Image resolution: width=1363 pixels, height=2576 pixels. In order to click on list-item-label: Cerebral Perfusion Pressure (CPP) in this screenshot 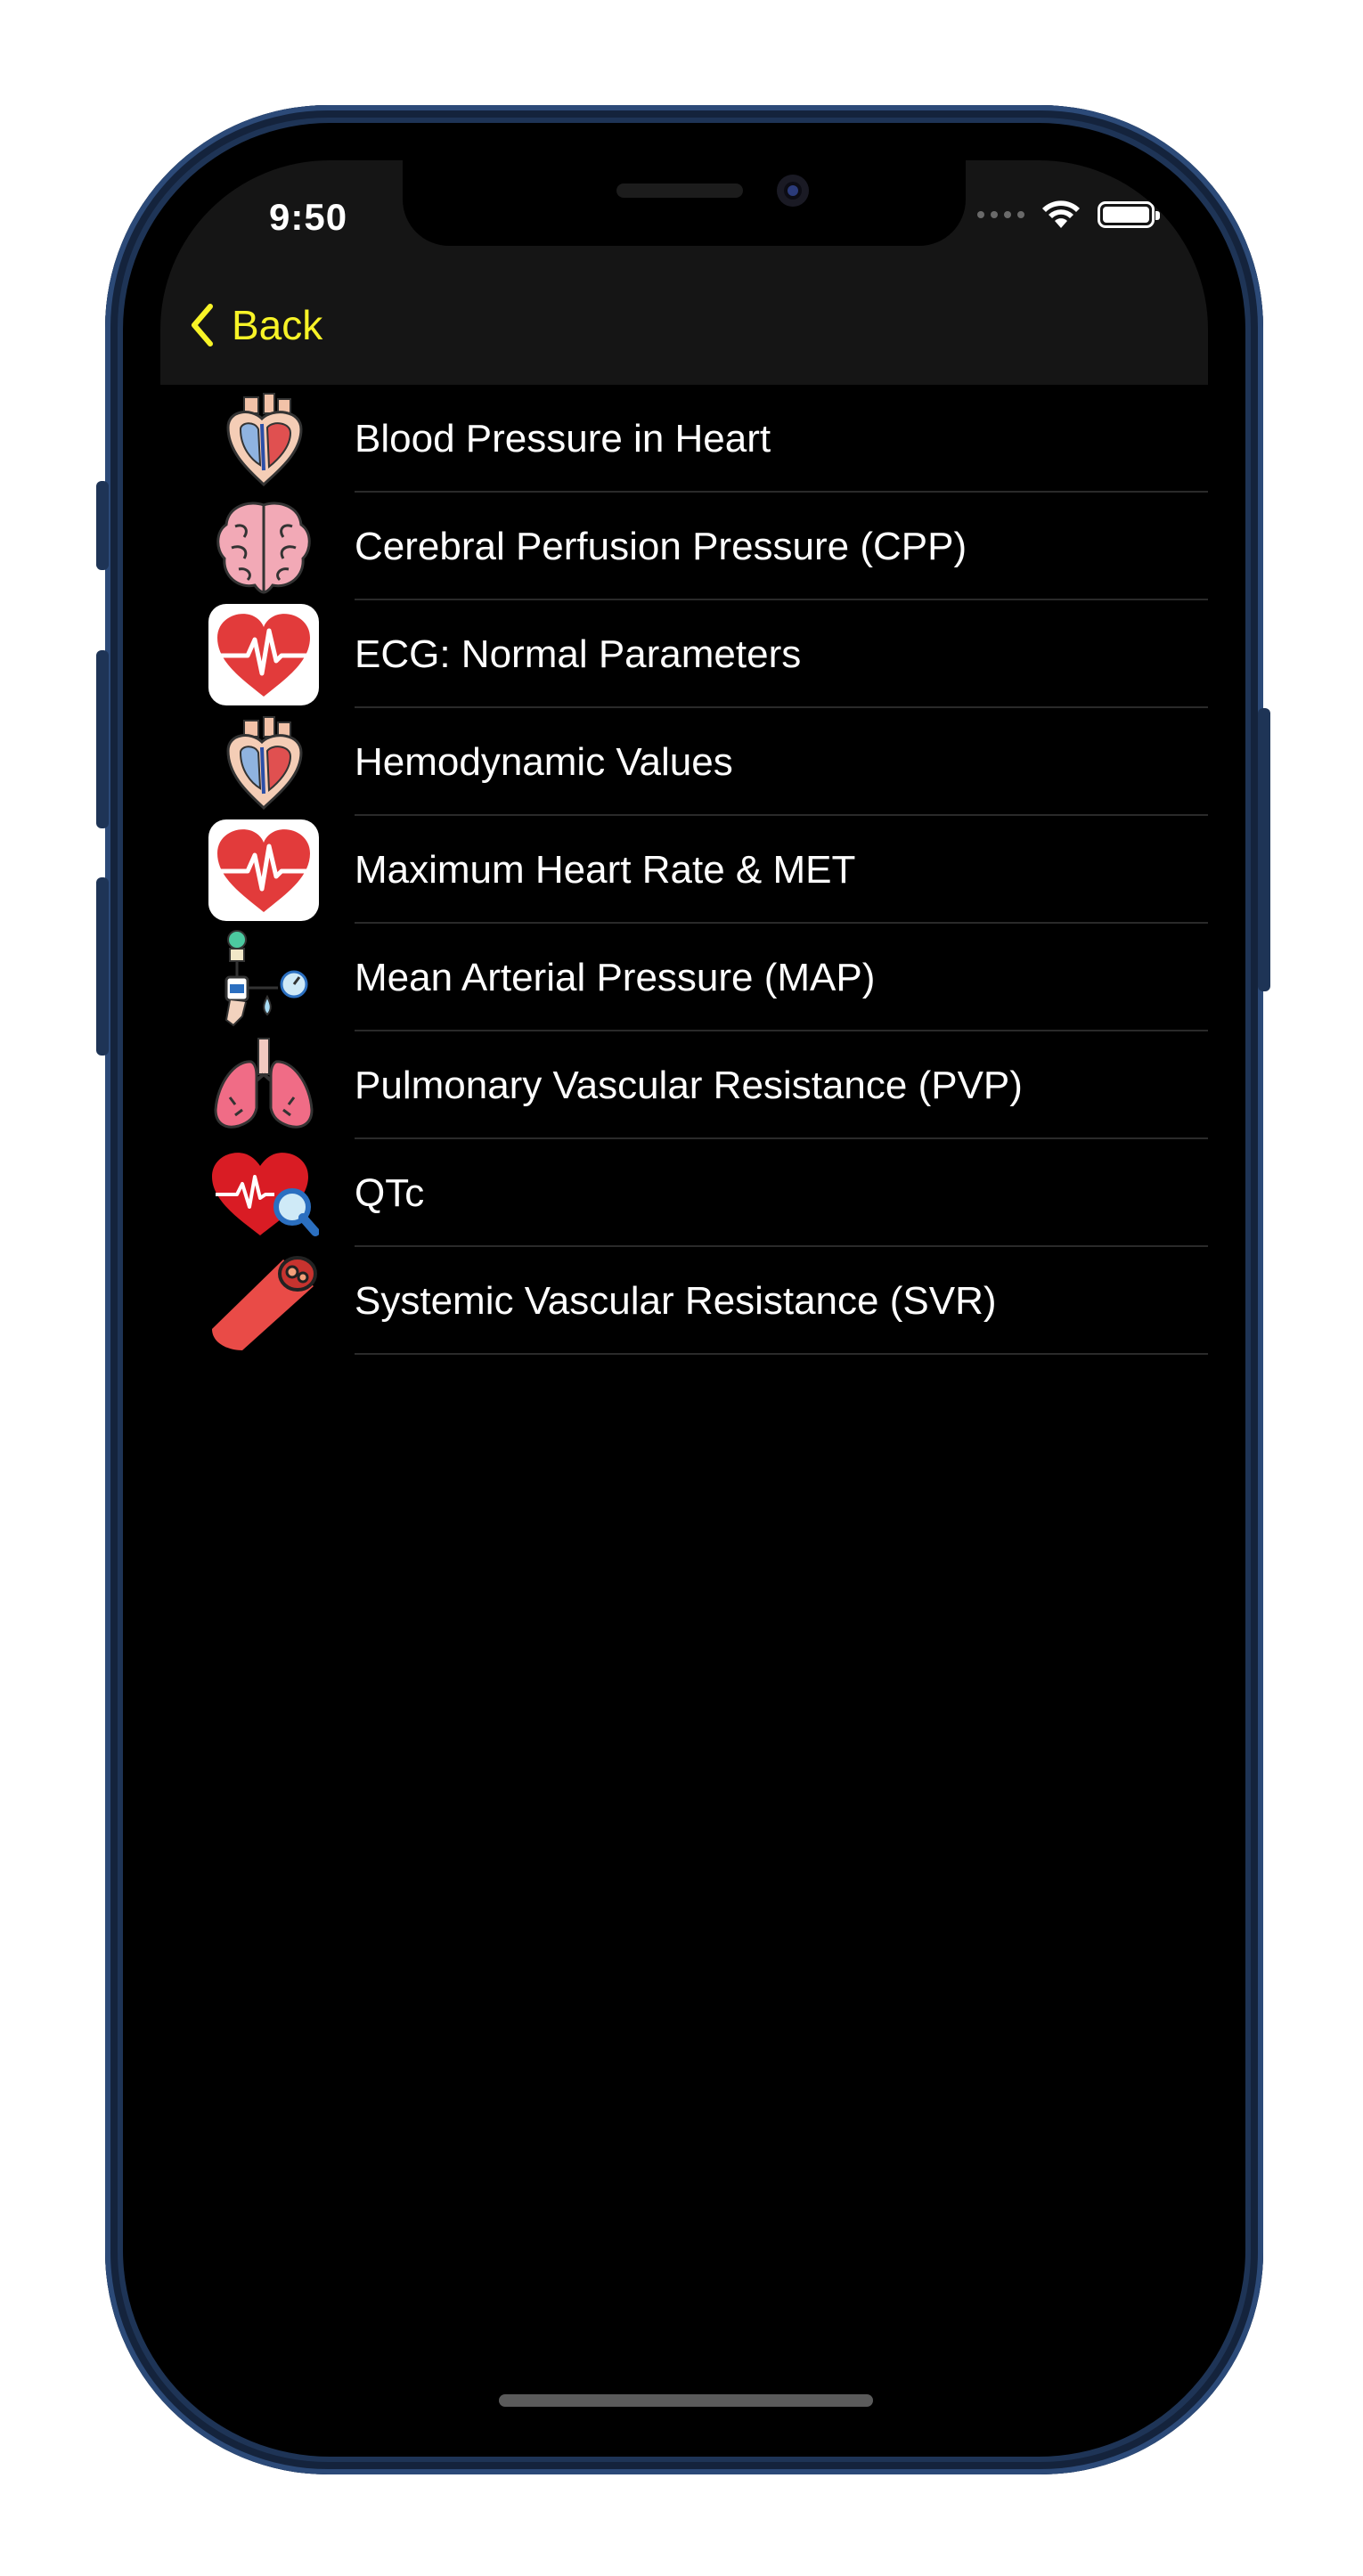, I will do `click(661, 546)`.